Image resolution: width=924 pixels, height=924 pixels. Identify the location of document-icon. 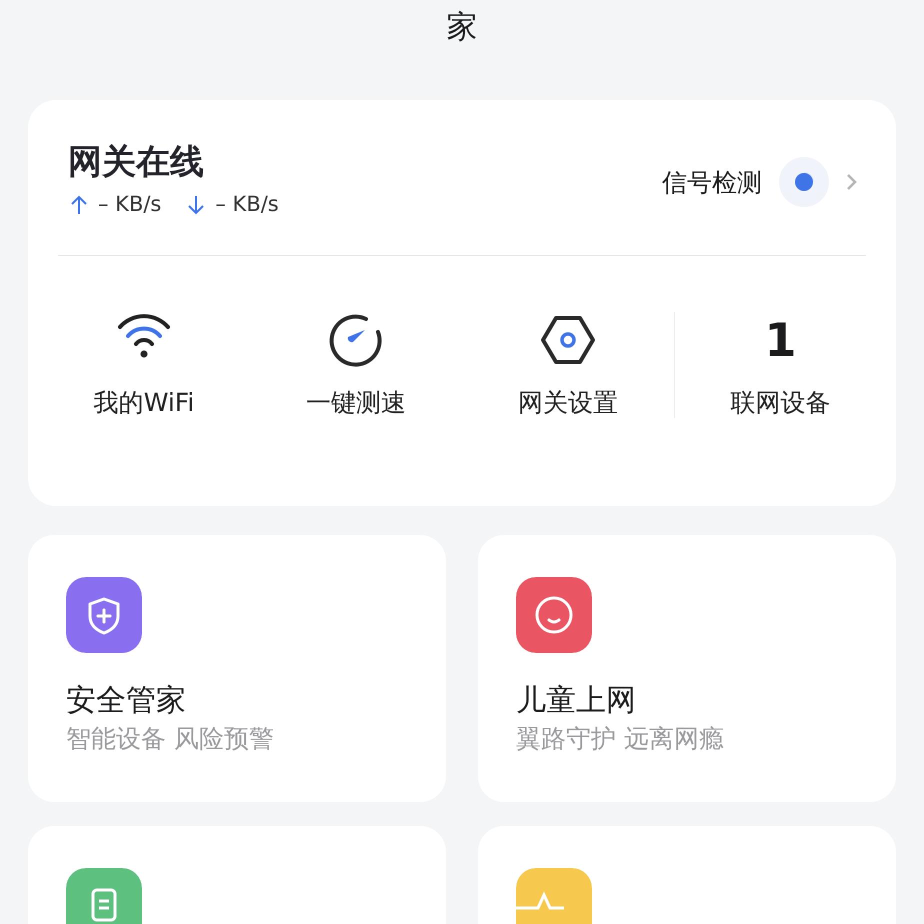
(104, 896).